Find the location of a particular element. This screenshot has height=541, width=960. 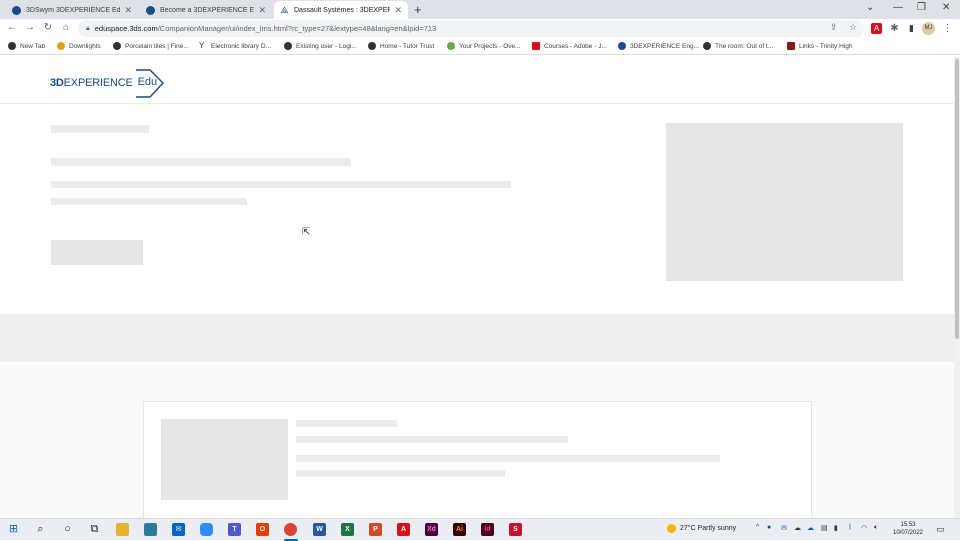

tab-dassault-systemes: ⟁ Dassault Systèmes : 3DEXPERIEN ✕ is located at coordinates (341, 10).